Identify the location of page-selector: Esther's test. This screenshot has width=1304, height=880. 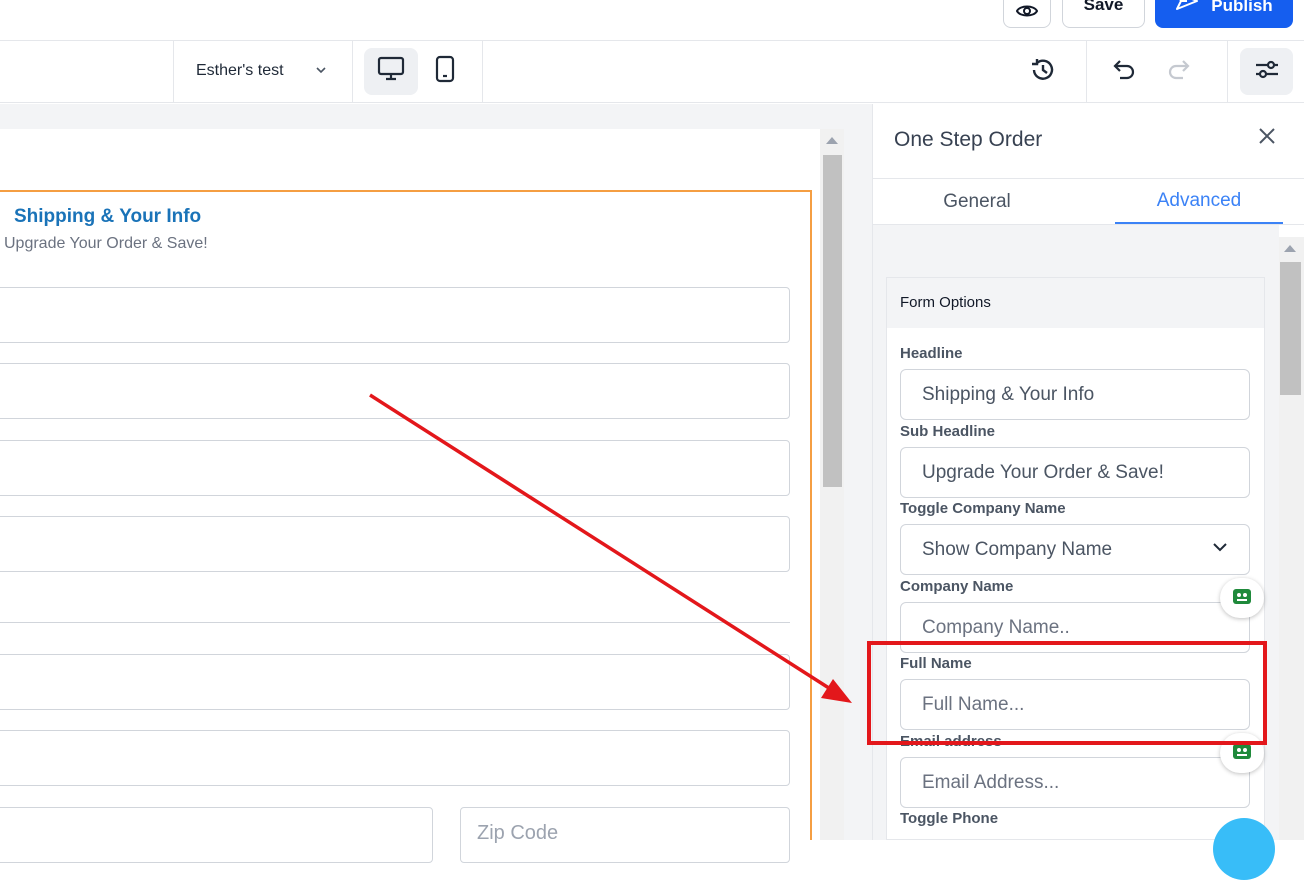
(240, 71).